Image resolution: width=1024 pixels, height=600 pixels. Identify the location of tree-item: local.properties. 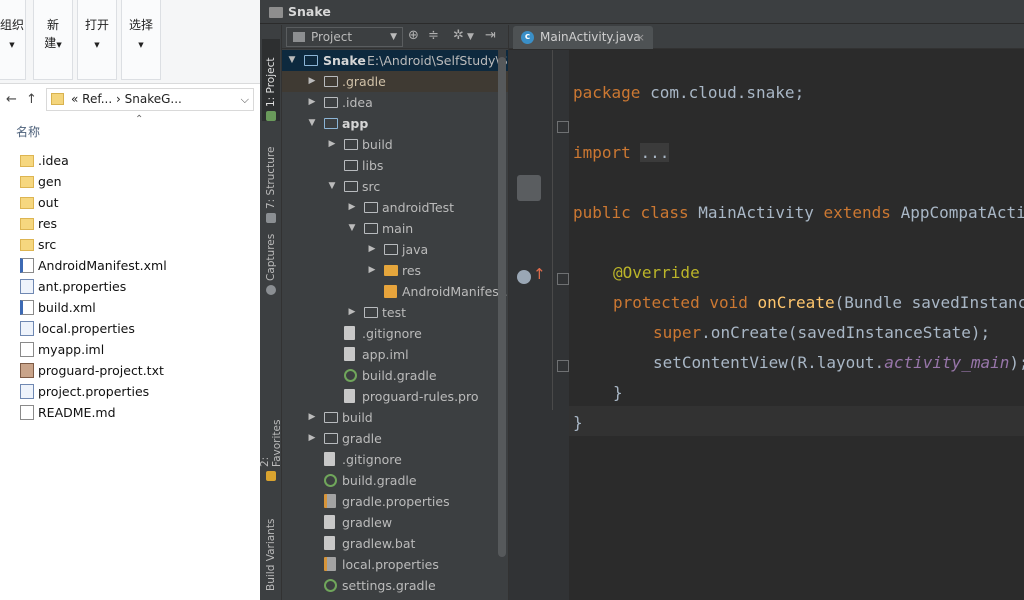
(395, 564).